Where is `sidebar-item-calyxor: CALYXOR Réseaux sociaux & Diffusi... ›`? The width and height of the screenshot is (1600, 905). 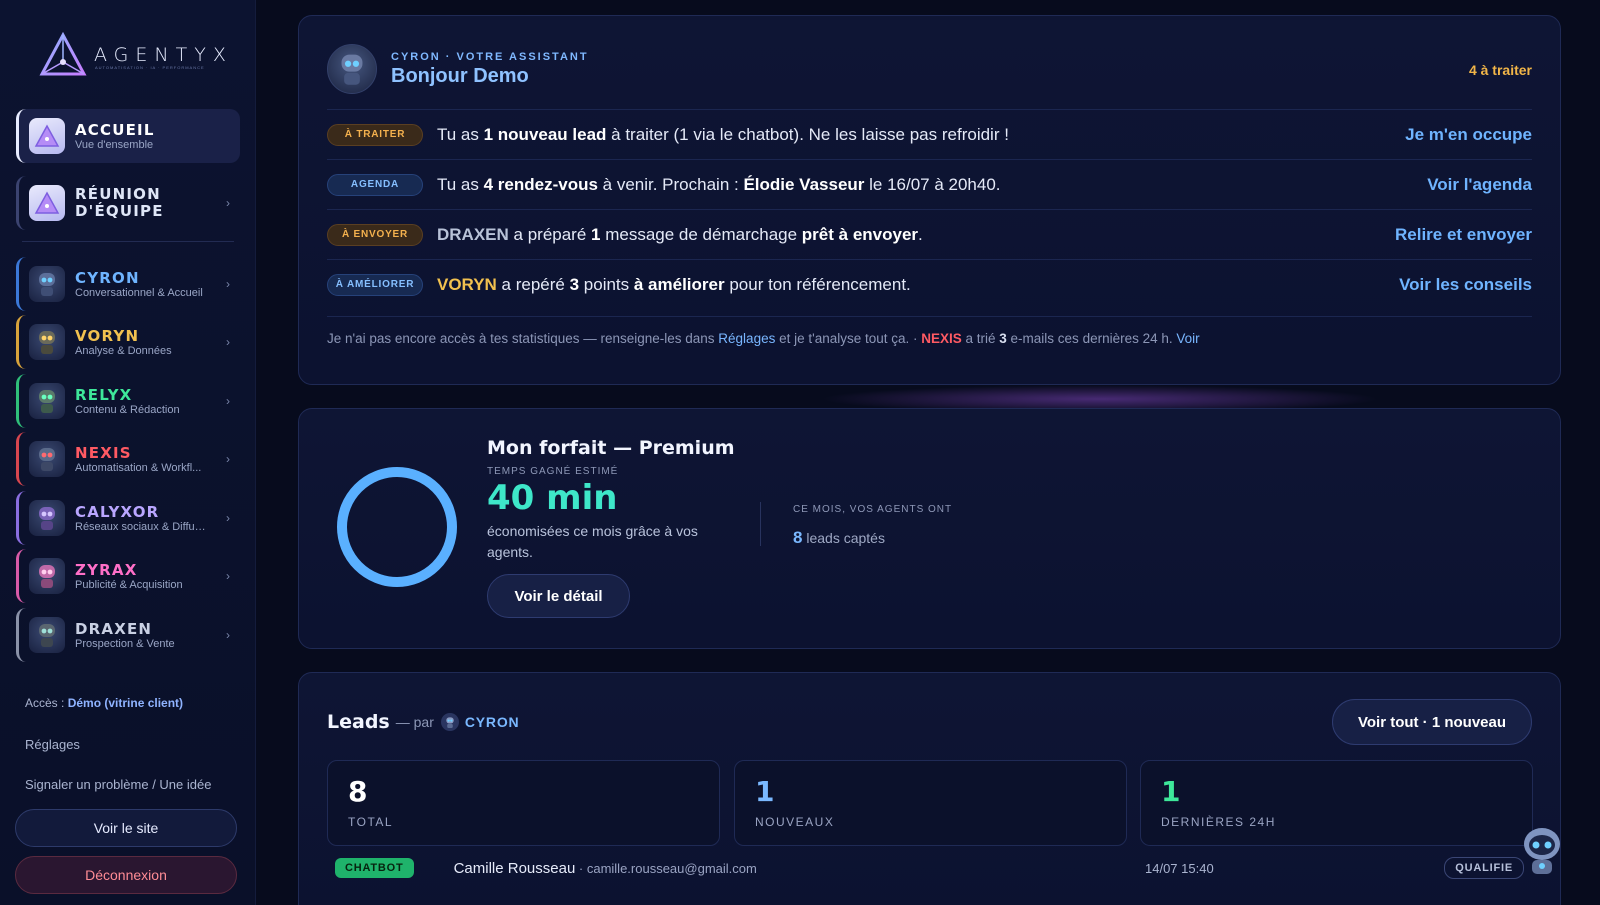 sidebar-item-calyxor: CALYXOR Réseaux sociaux & Diffusi... › is located at coordinates (128, 518).